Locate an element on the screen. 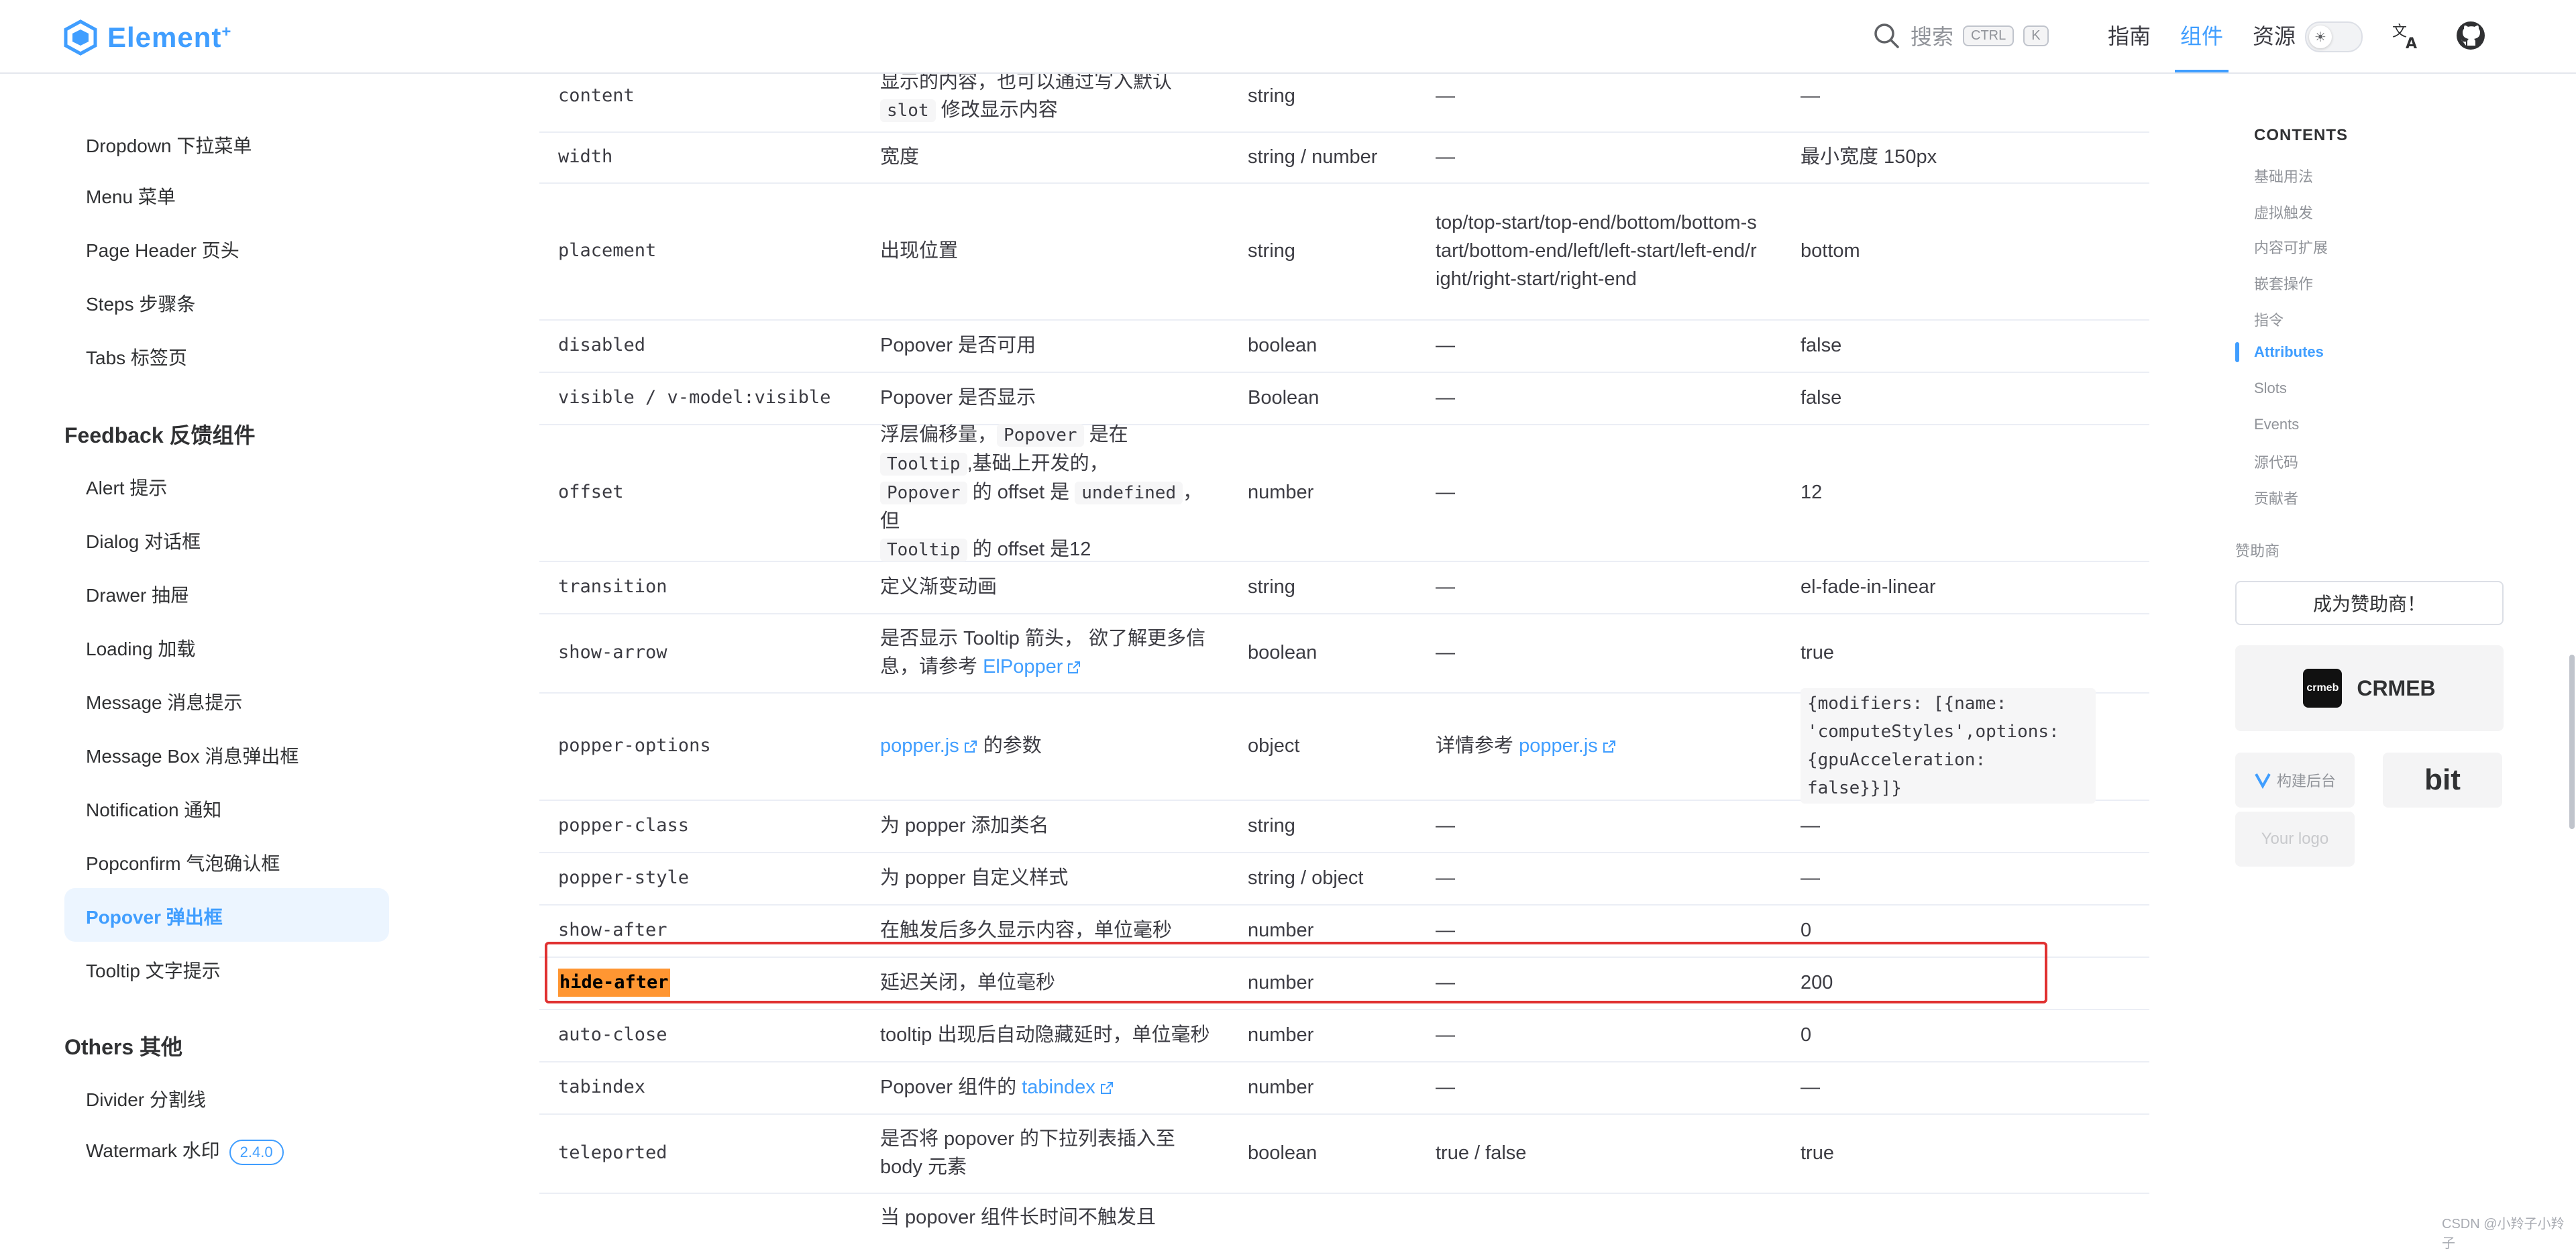 The image size is (2576, 1257). search-placeholder: 搜索 is located at coordinates (1932, 37).